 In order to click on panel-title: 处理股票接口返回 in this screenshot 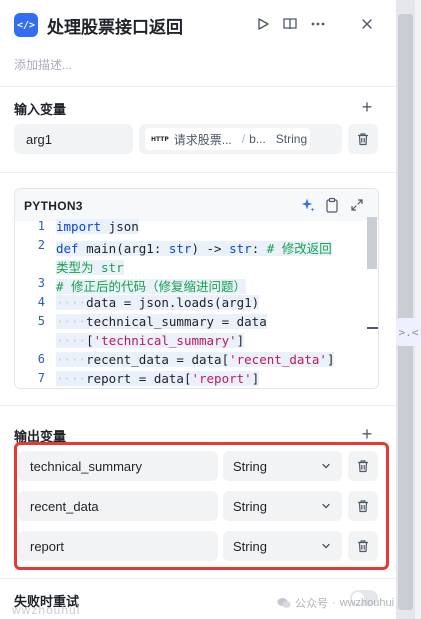, I will do `click(115, 25)`.